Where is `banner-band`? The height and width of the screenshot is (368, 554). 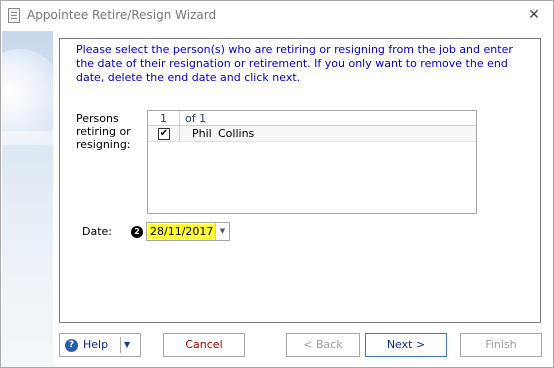
banner-band is located at coordinates (27, 138).